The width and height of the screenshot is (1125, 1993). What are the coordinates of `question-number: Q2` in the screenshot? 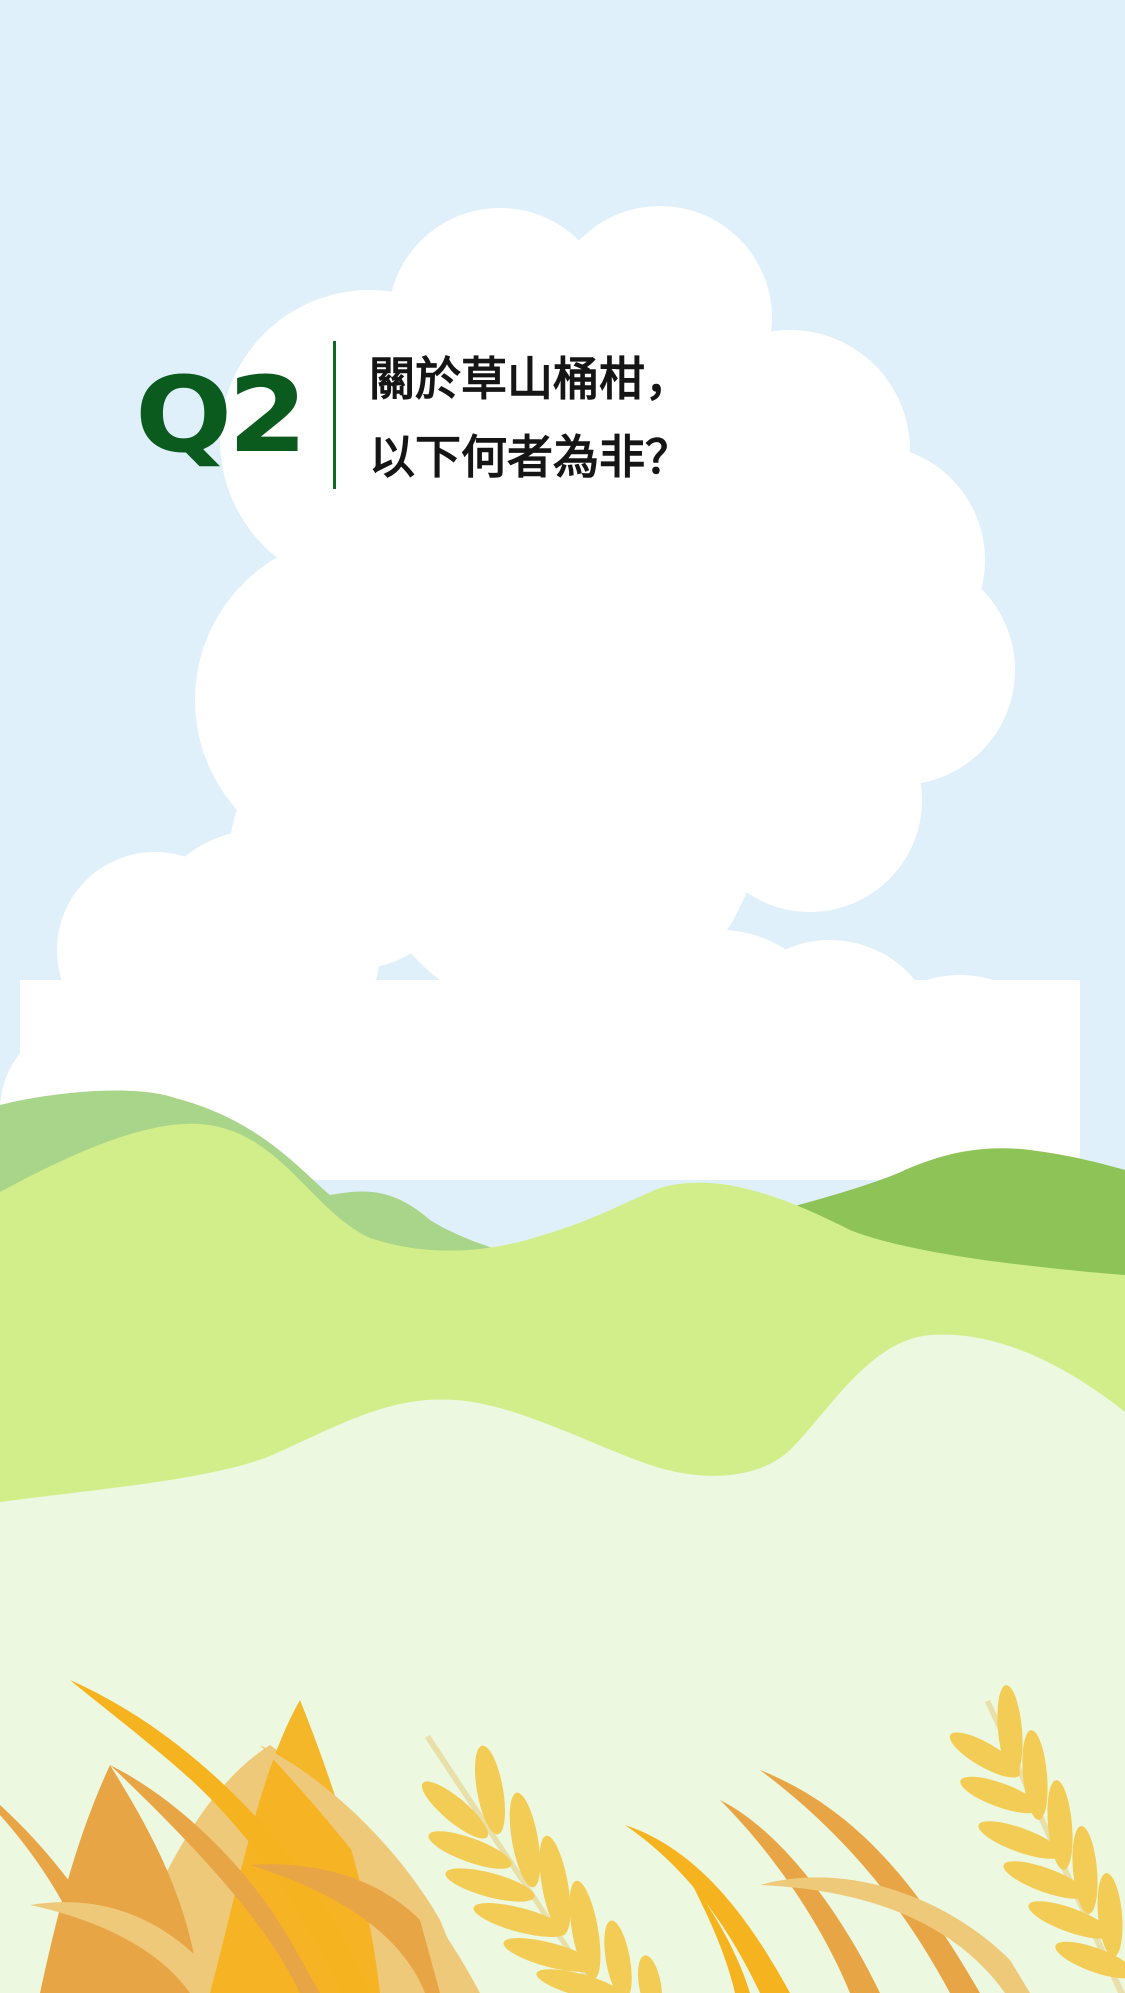 It's located at (221, 415).